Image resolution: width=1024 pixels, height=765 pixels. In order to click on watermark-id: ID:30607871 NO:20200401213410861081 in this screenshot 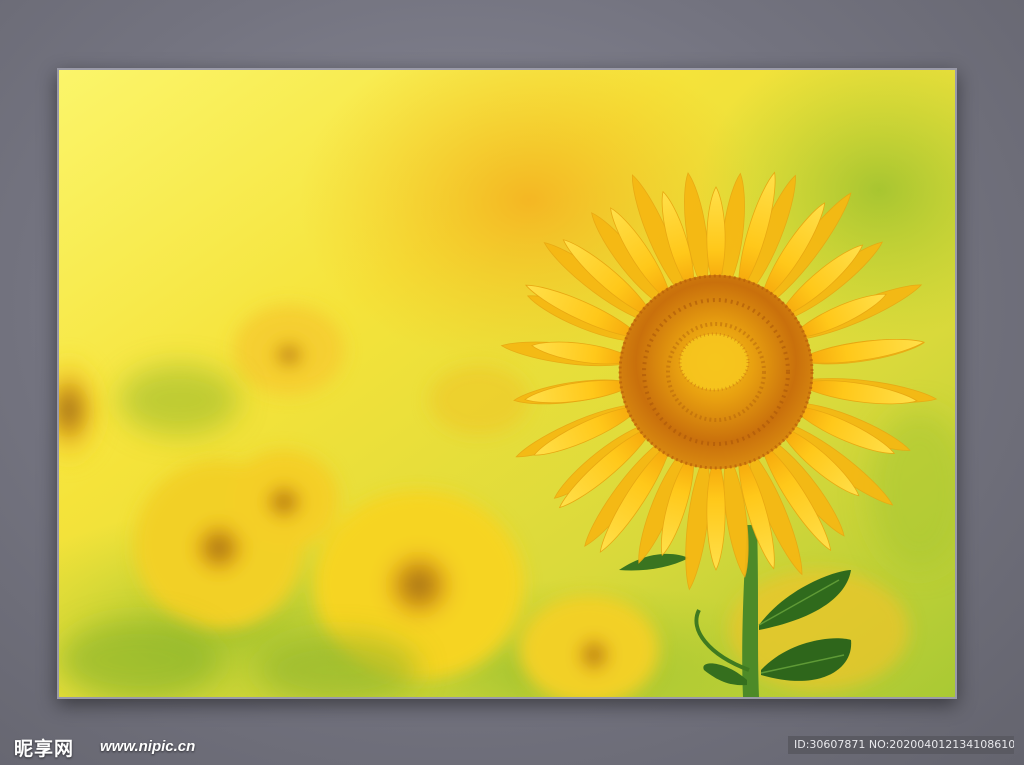, I will do `click(901, 745)`.